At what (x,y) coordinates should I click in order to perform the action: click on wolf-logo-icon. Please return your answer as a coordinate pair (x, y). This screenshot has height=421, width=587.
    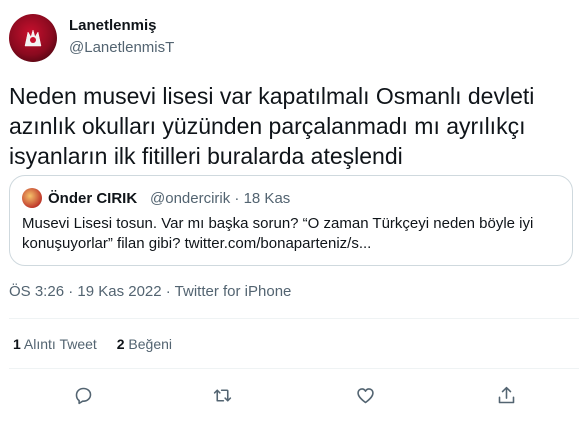
    Looking at the image, I should click on (33, 38).